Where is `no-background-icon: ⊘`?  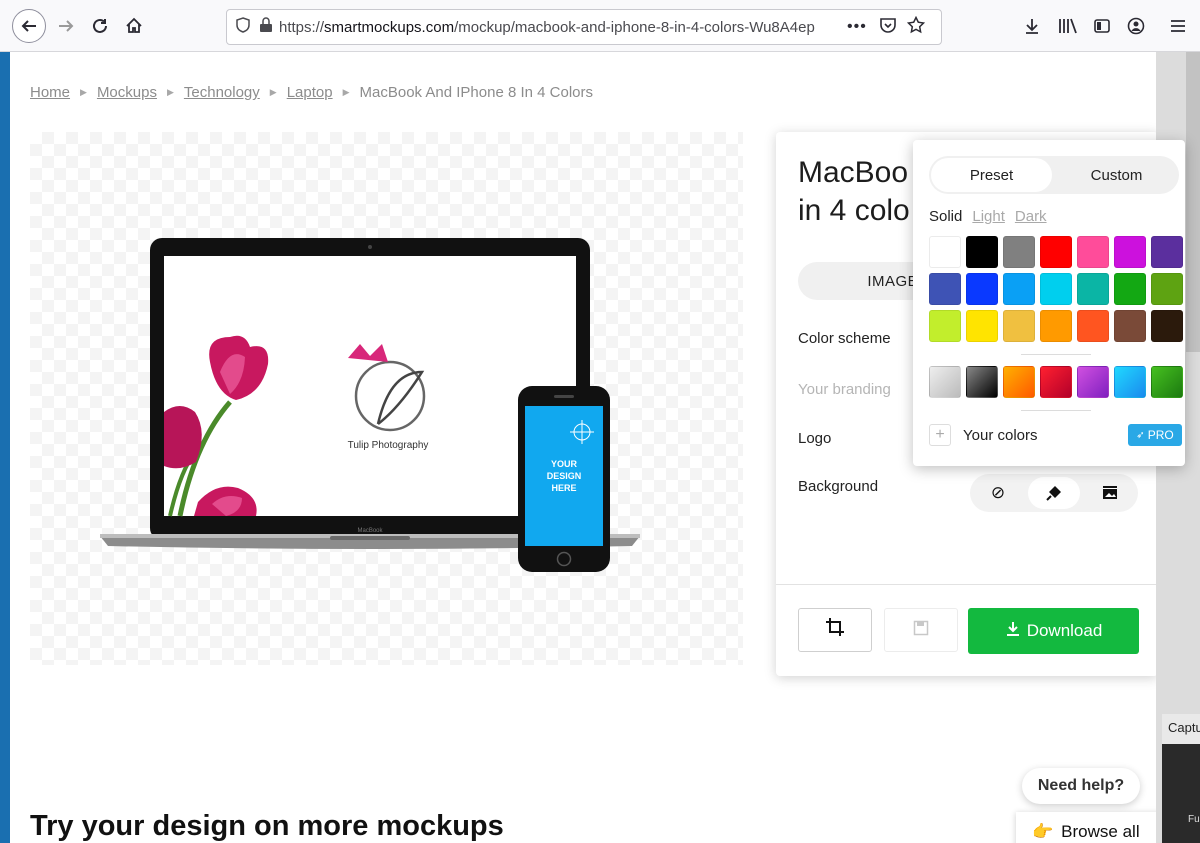
no-background-icon: ⊘ is located at coordinates (998, 493).